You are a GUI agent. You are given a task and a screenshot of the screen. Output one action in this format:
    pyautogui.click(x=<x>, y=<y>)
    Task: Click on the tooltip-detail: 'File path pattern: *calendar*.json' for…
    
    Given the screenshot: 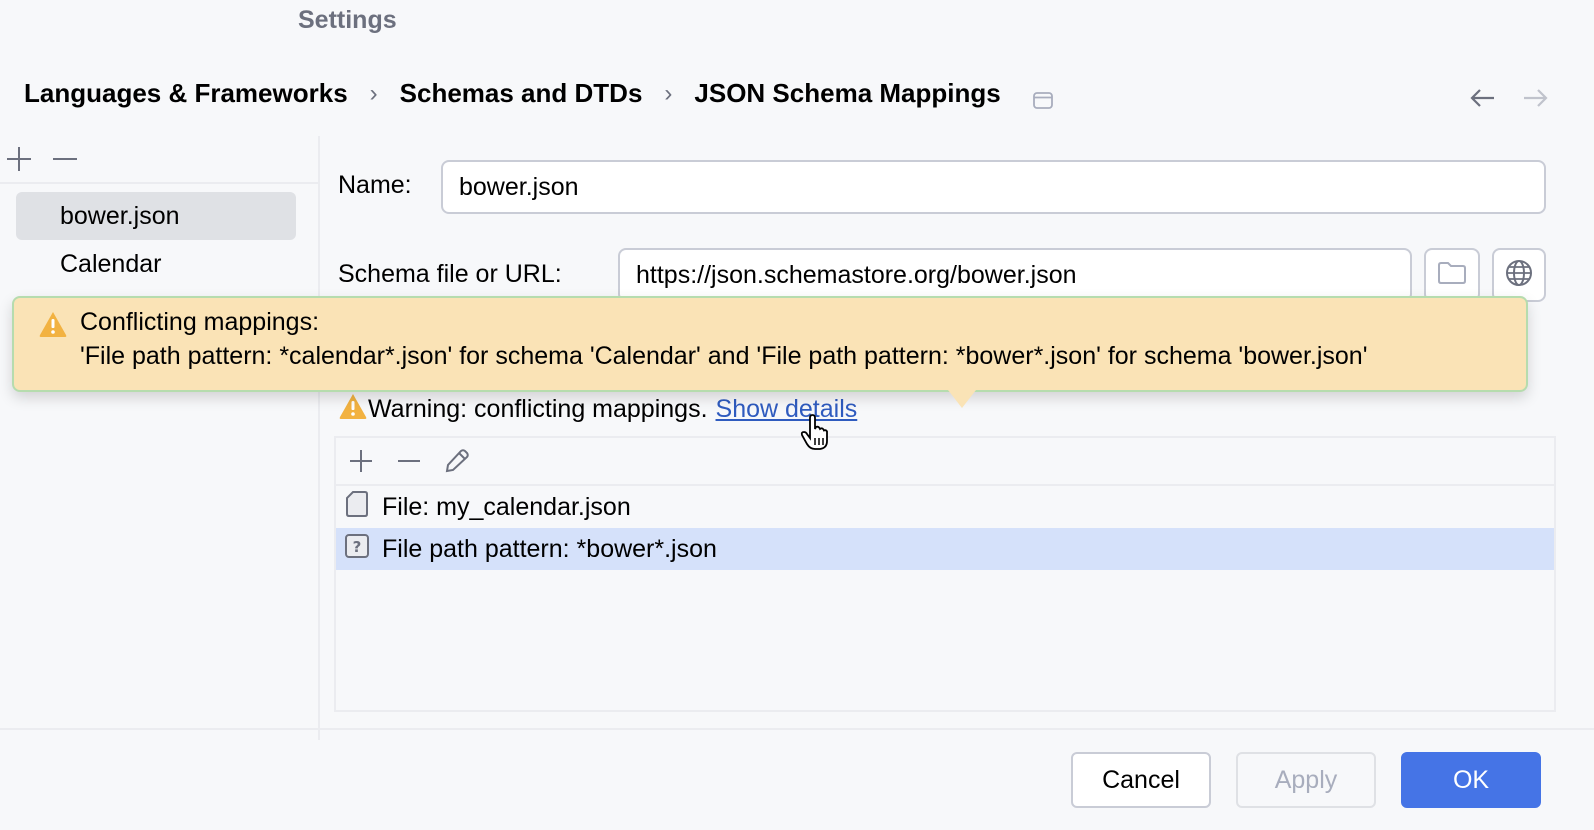 What is the action you would take?
    pyautogui.click(x=724, y=356)
    